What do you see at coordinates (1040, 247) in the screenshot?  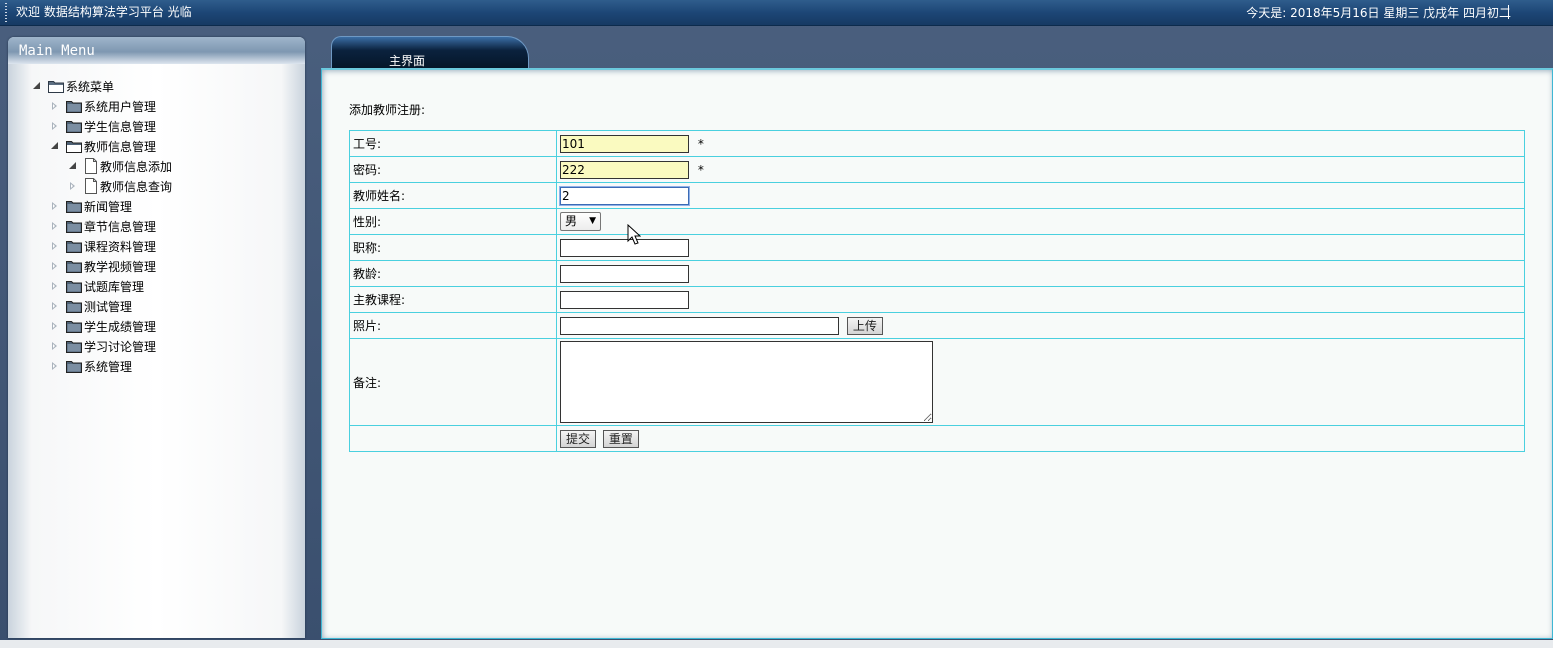 I see `title-cell` at bounding box center [1040, 247].